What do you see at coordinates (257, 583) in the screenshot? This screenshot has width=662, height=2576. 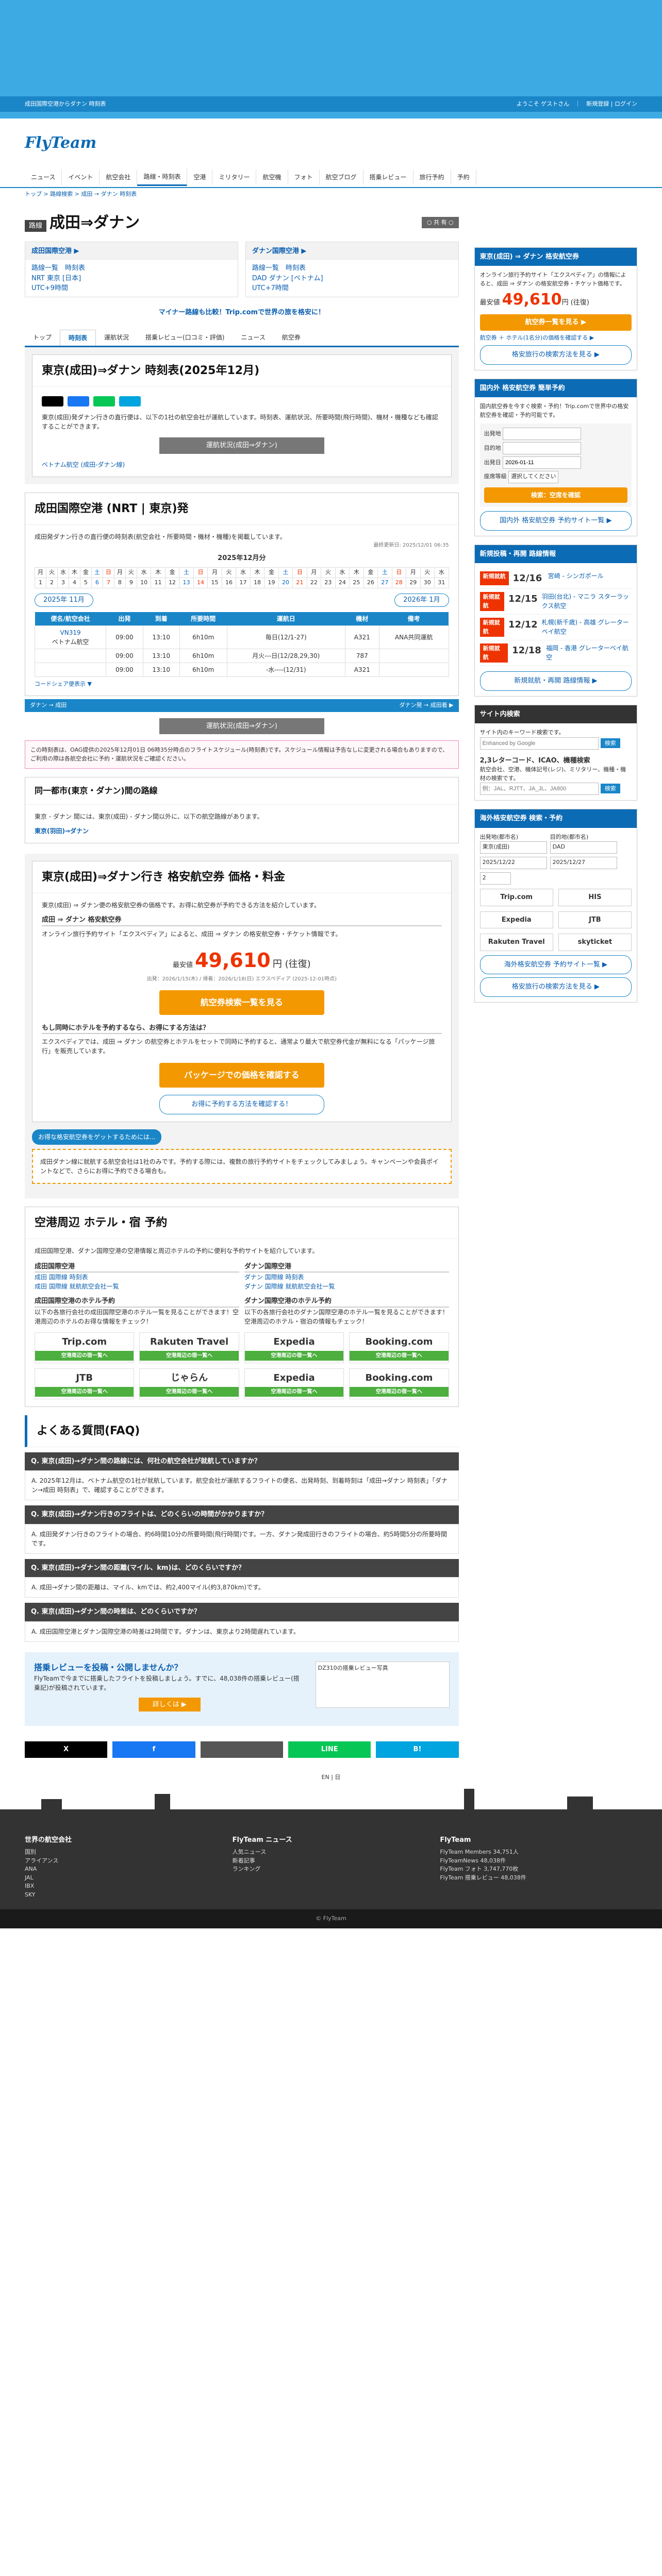 I see `calendar-day: 18` at bounding box center [257, 583].